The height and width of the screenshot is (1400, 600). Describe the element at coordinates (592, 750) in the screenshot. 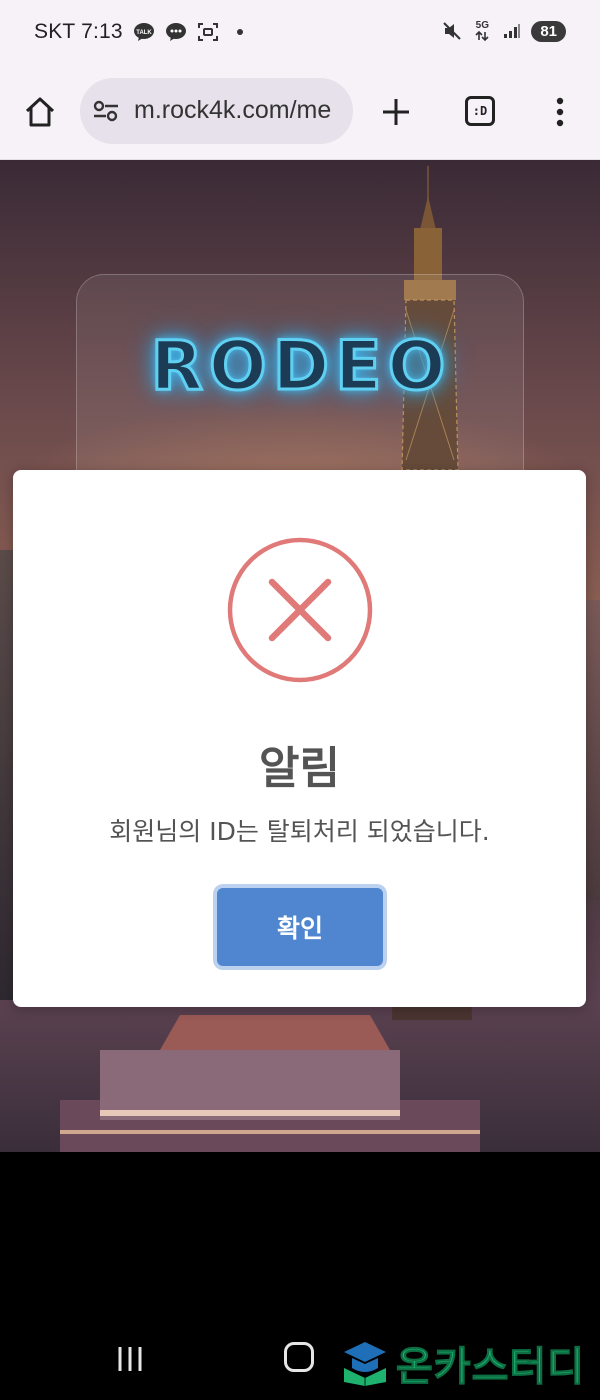

I see `right-building-image` at that location.